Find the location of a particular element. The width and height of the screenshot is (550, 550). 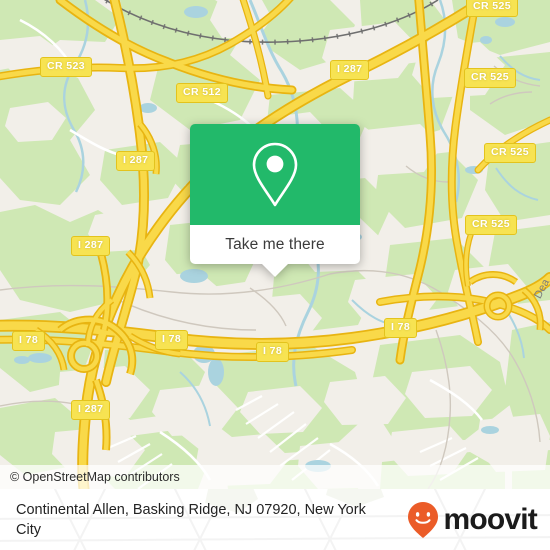

map-attribution-bar: © OpenStreetMap contributors is located at coordinates (275, 477).